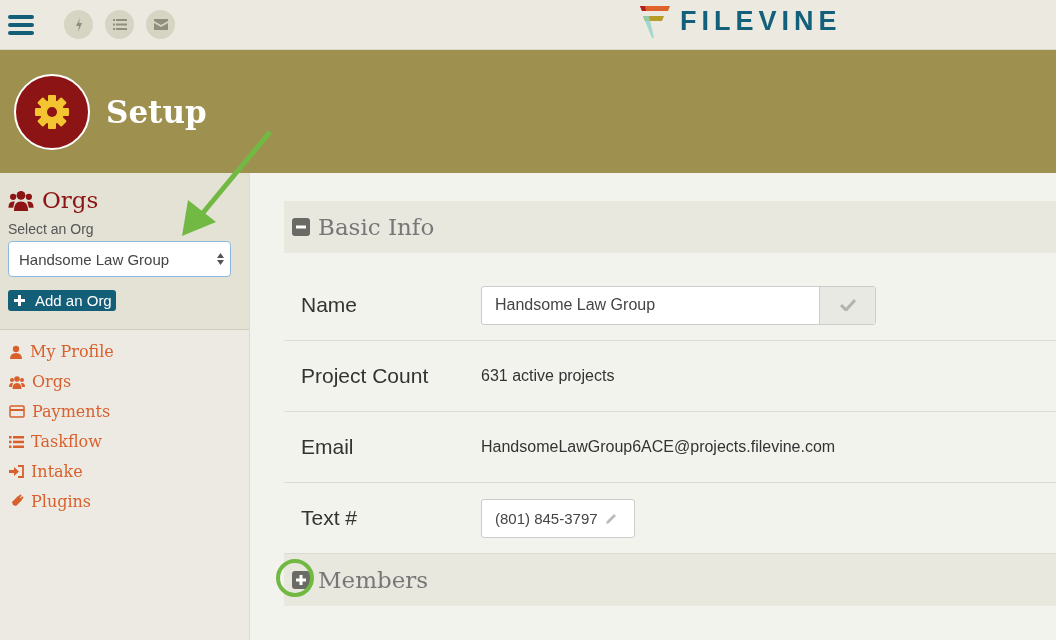  What do you see at coordinates (124, 471) in the screenshot?
I see `nav-link: Intake` at bounding box center [124, 471].